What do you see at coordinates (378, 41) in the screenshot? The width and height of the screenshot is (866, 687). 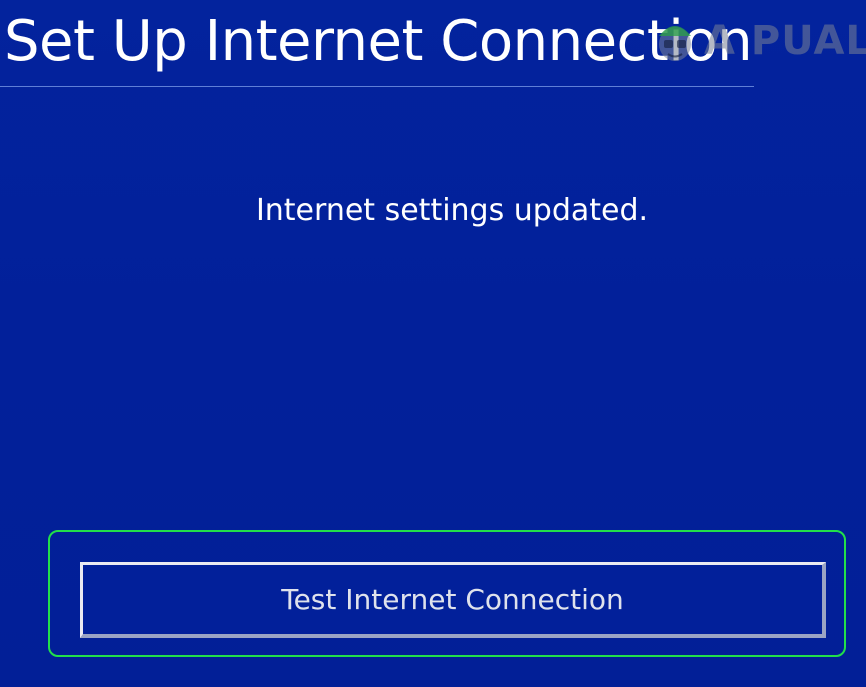 I see `page-title: Set Up Internet Connection` at bounding box center [378, 41].